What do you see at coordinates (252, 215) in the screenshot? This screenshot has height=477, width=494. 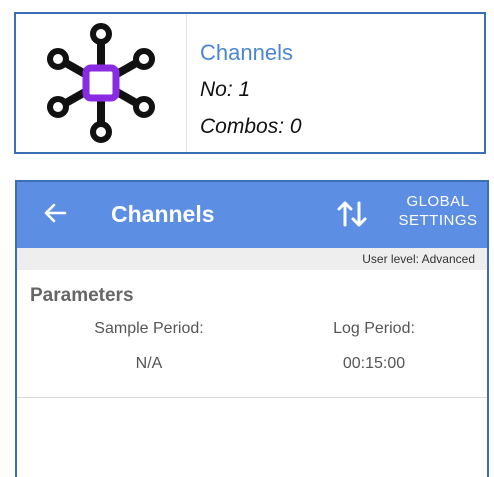 I see `app-bar: Channels GLOBAL SETTINGS` at bounding box center [252, 215].